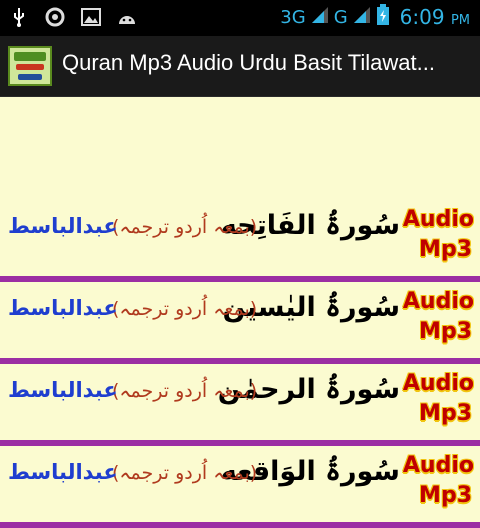 The image size is (480, 528). I want to click on row-divider, so click(240, 525).